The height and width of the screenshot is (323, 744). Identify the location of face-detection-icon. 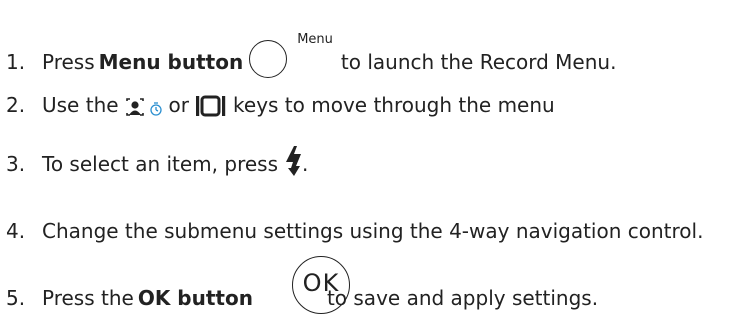
(134, 107).